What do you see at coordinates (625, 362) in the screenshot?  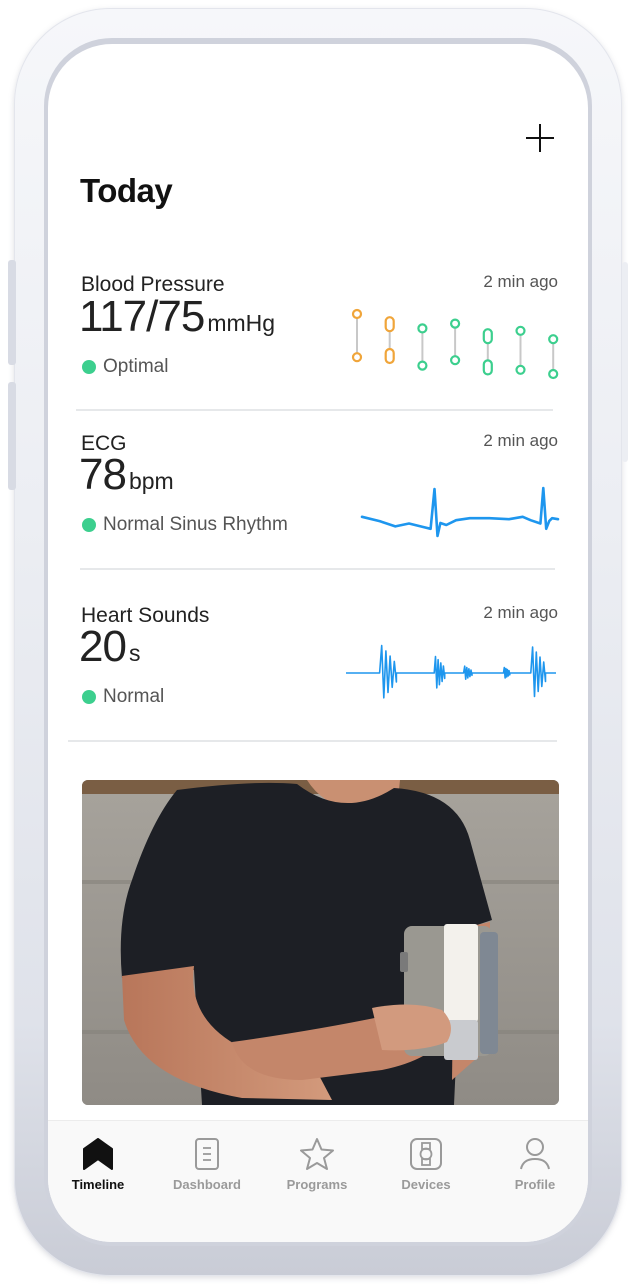 I see `power-button` at bounding box center [625, 362].